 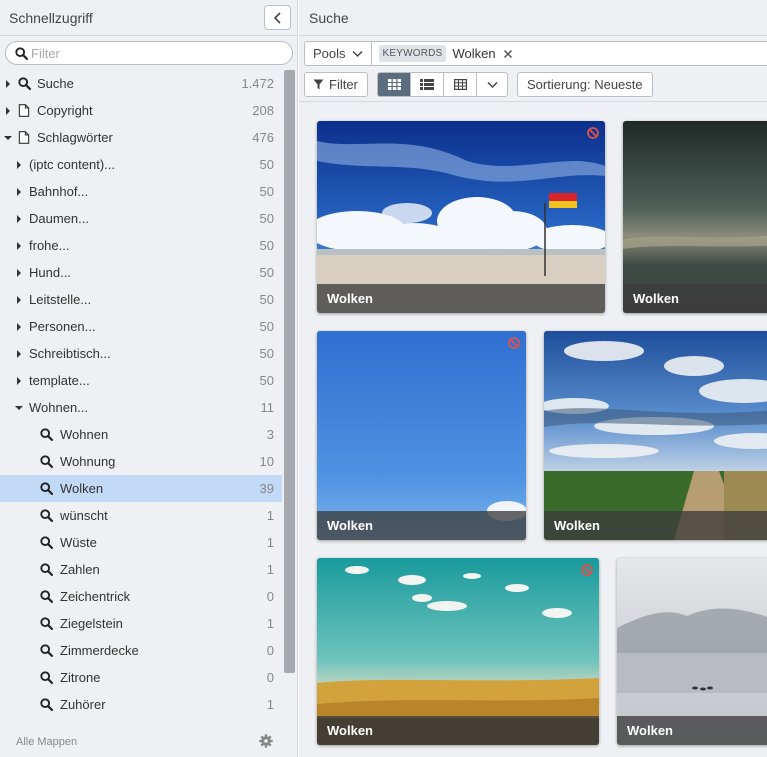 I want to click on view-list-button, so click(x=427, y=84).